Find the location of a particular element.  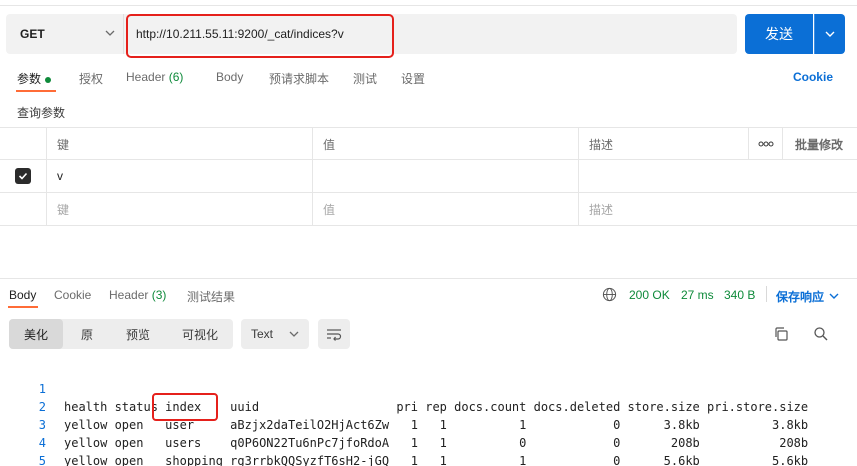

tab-tests: 测试 is located at coordinates (365, 78).